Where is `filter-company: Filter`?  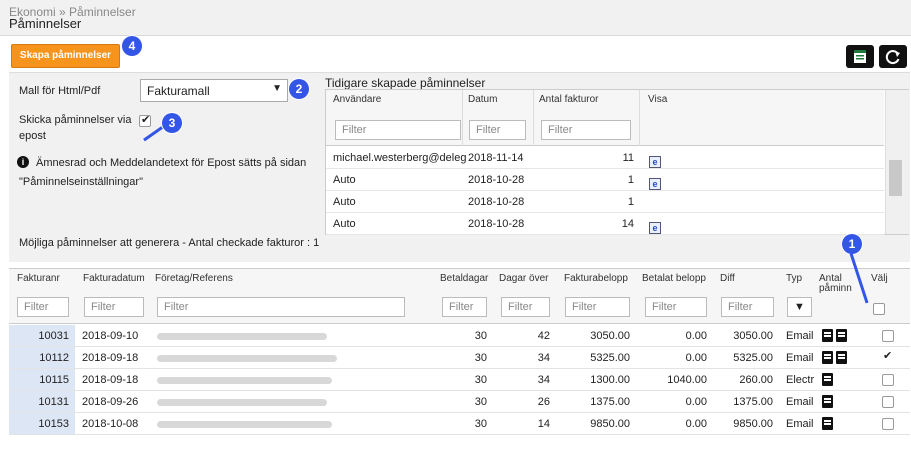
filter-company: Filter is located at coordinates (281, 307).